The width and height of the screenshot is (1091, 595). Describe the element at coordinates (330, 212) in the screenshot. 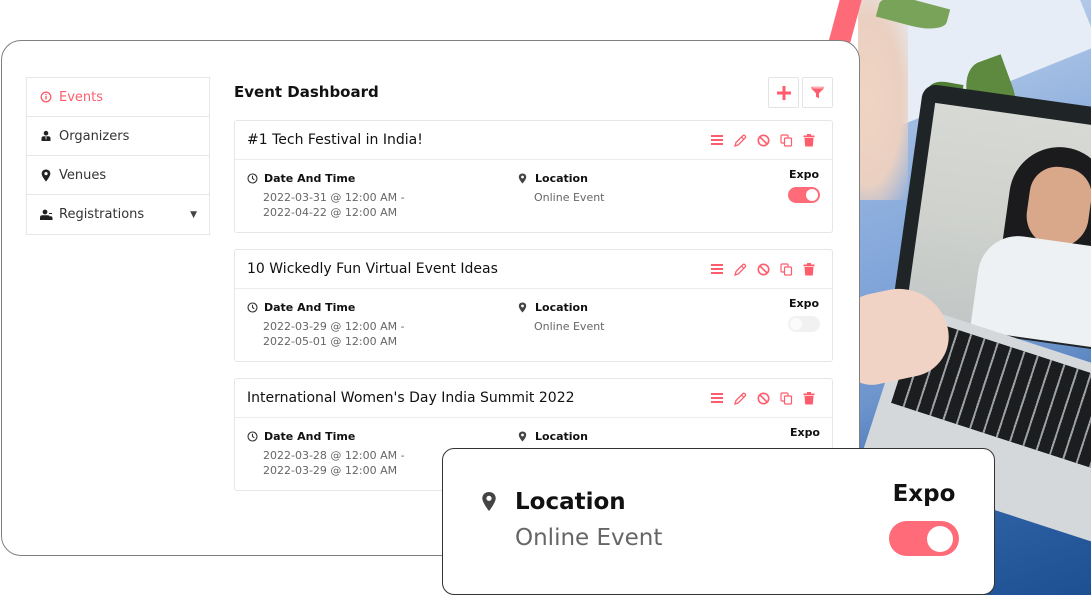

I see `event-date-end: 2022-04-22 @ 12:00 AM` at that location.